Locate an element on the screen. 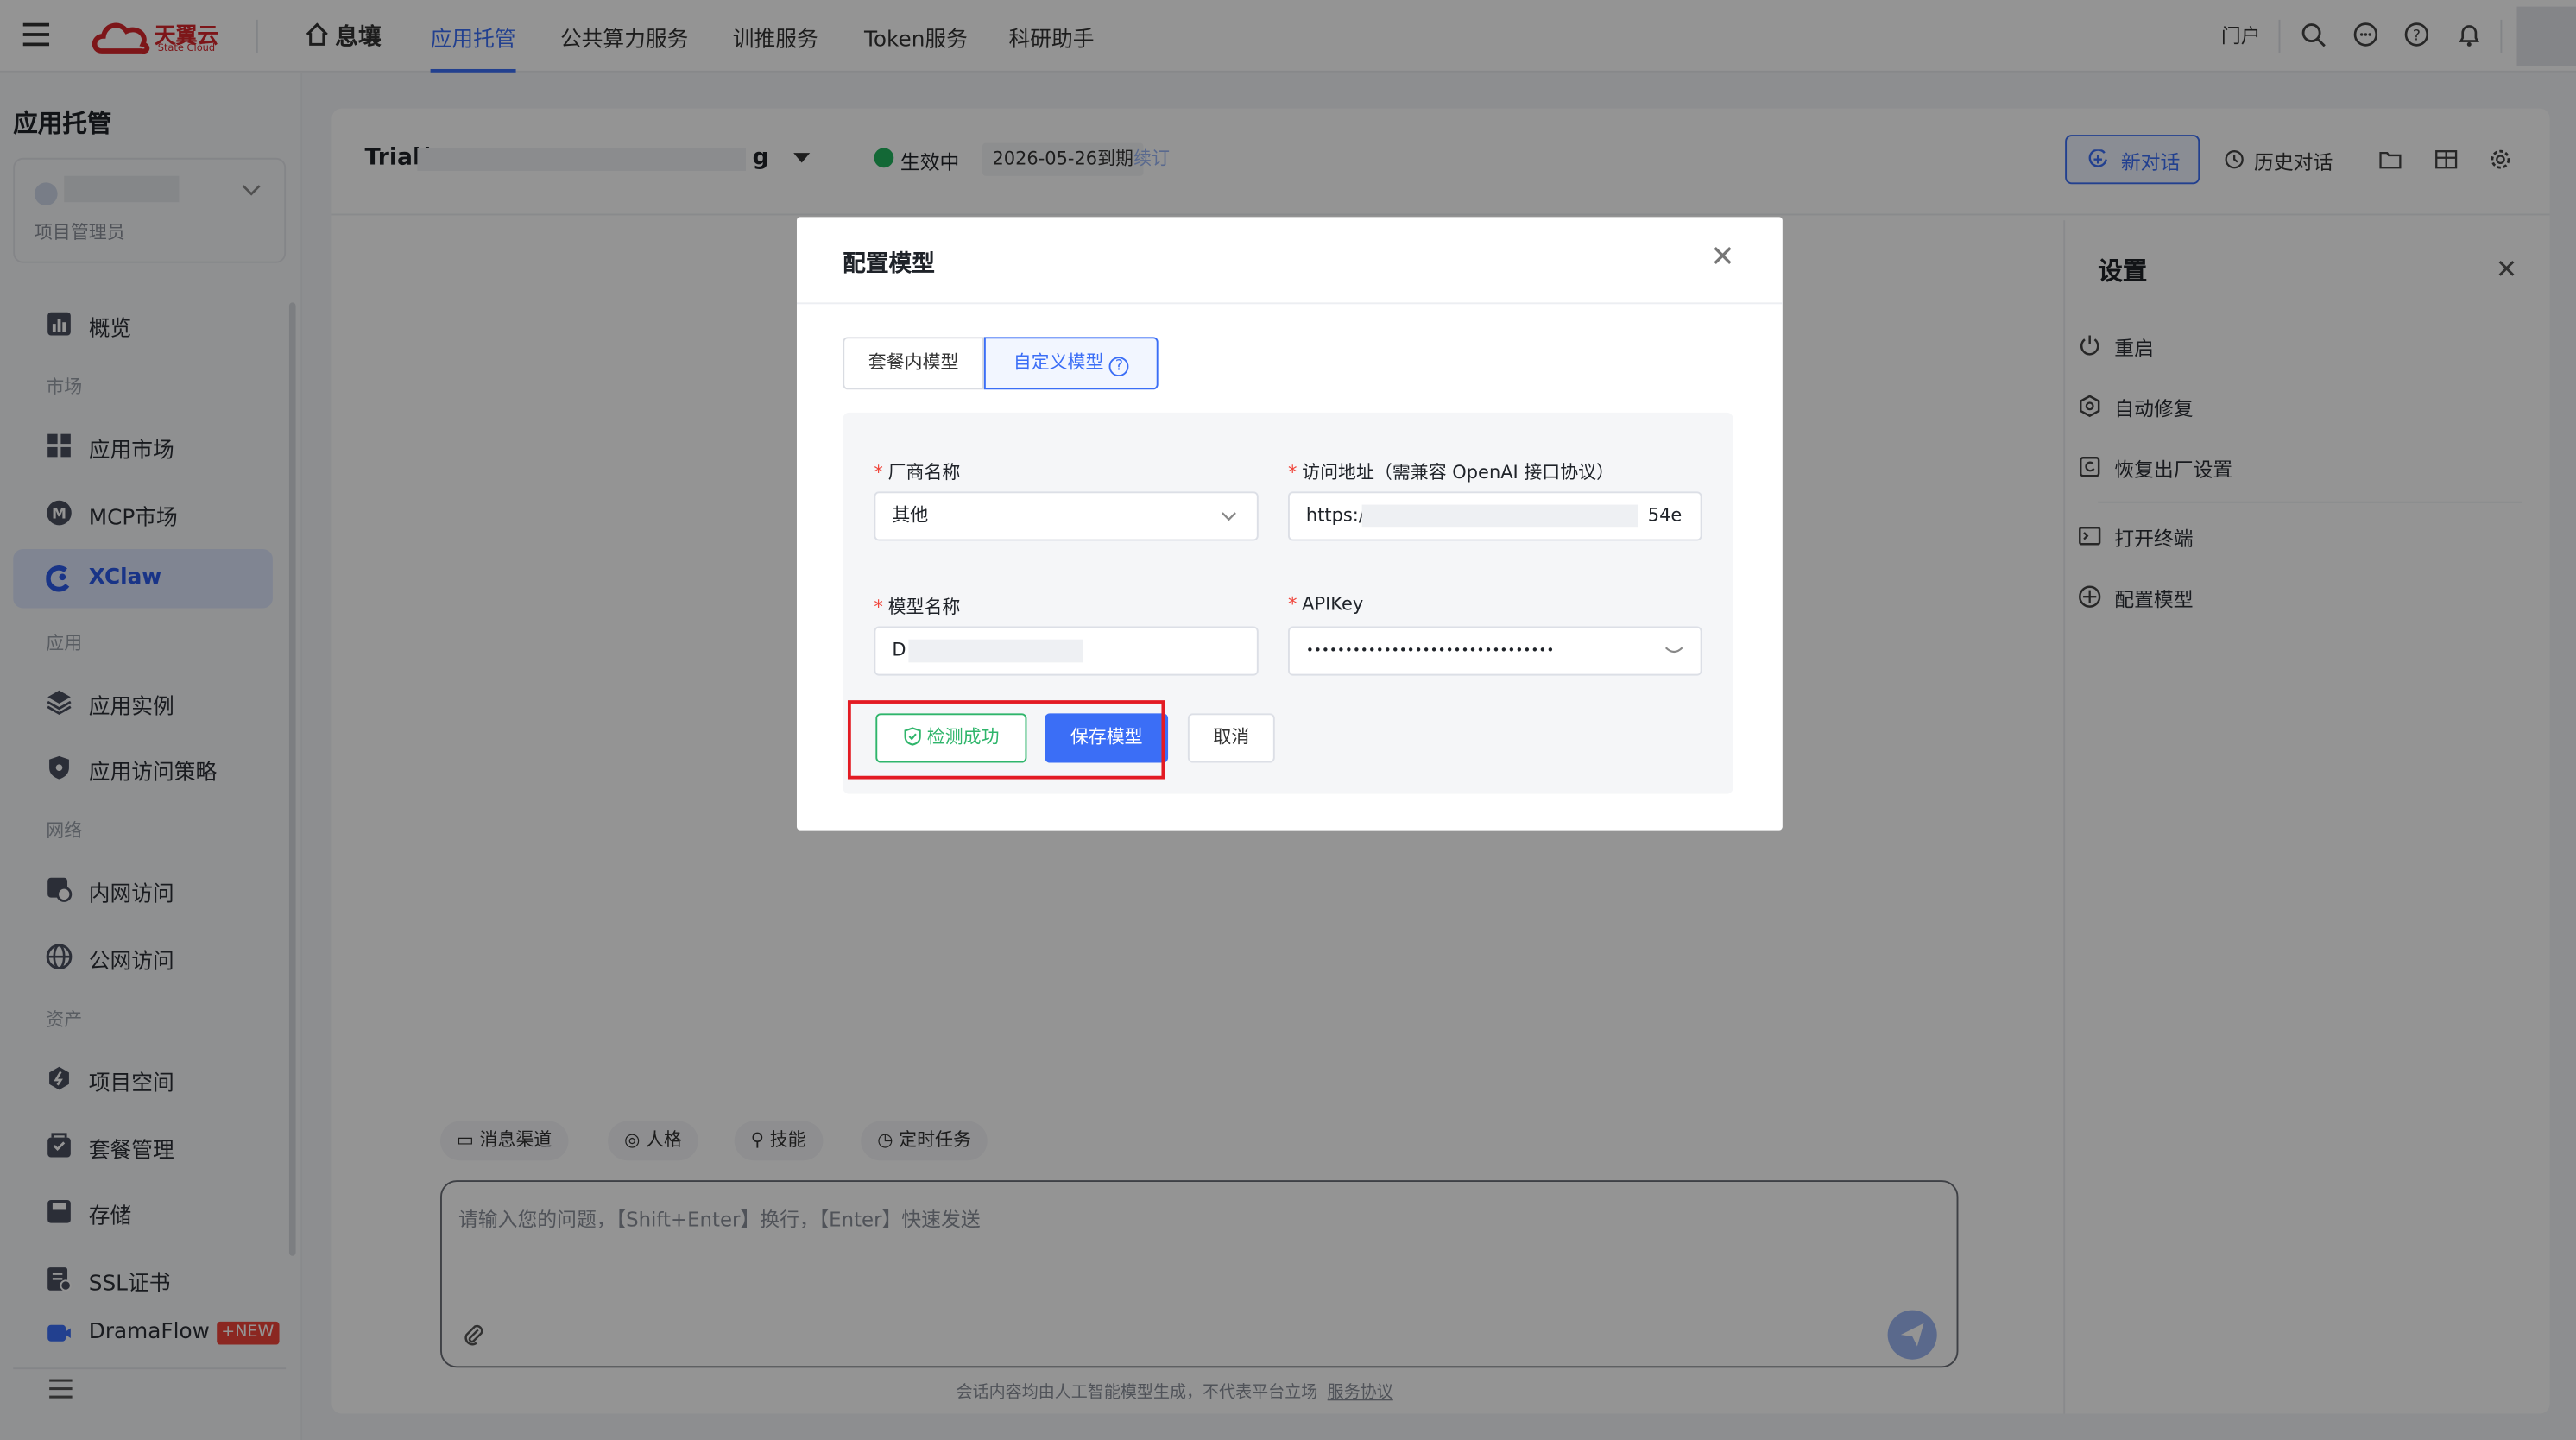 The height and width of the screenshot is (1440, 2576). divider is located at coordinates (1289, 303).